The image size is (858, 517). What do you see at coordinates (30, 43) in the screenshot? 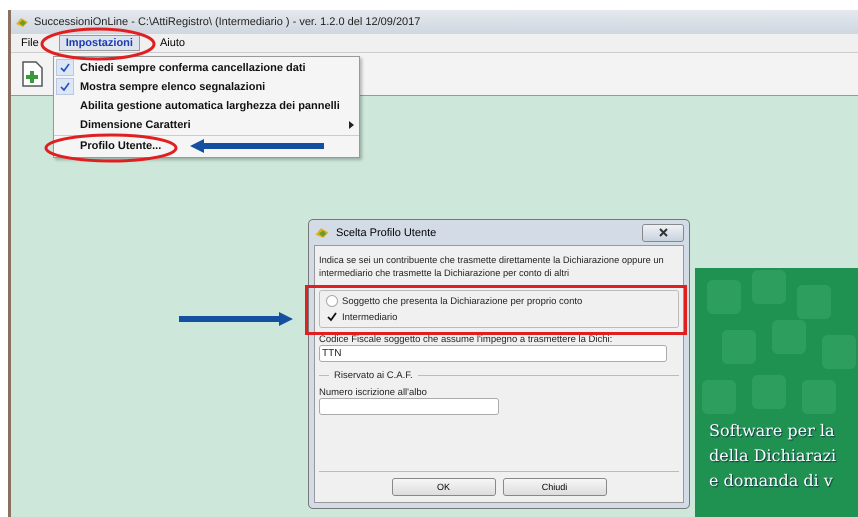
I see `menu-item: File` at bounding box center [30, 43].